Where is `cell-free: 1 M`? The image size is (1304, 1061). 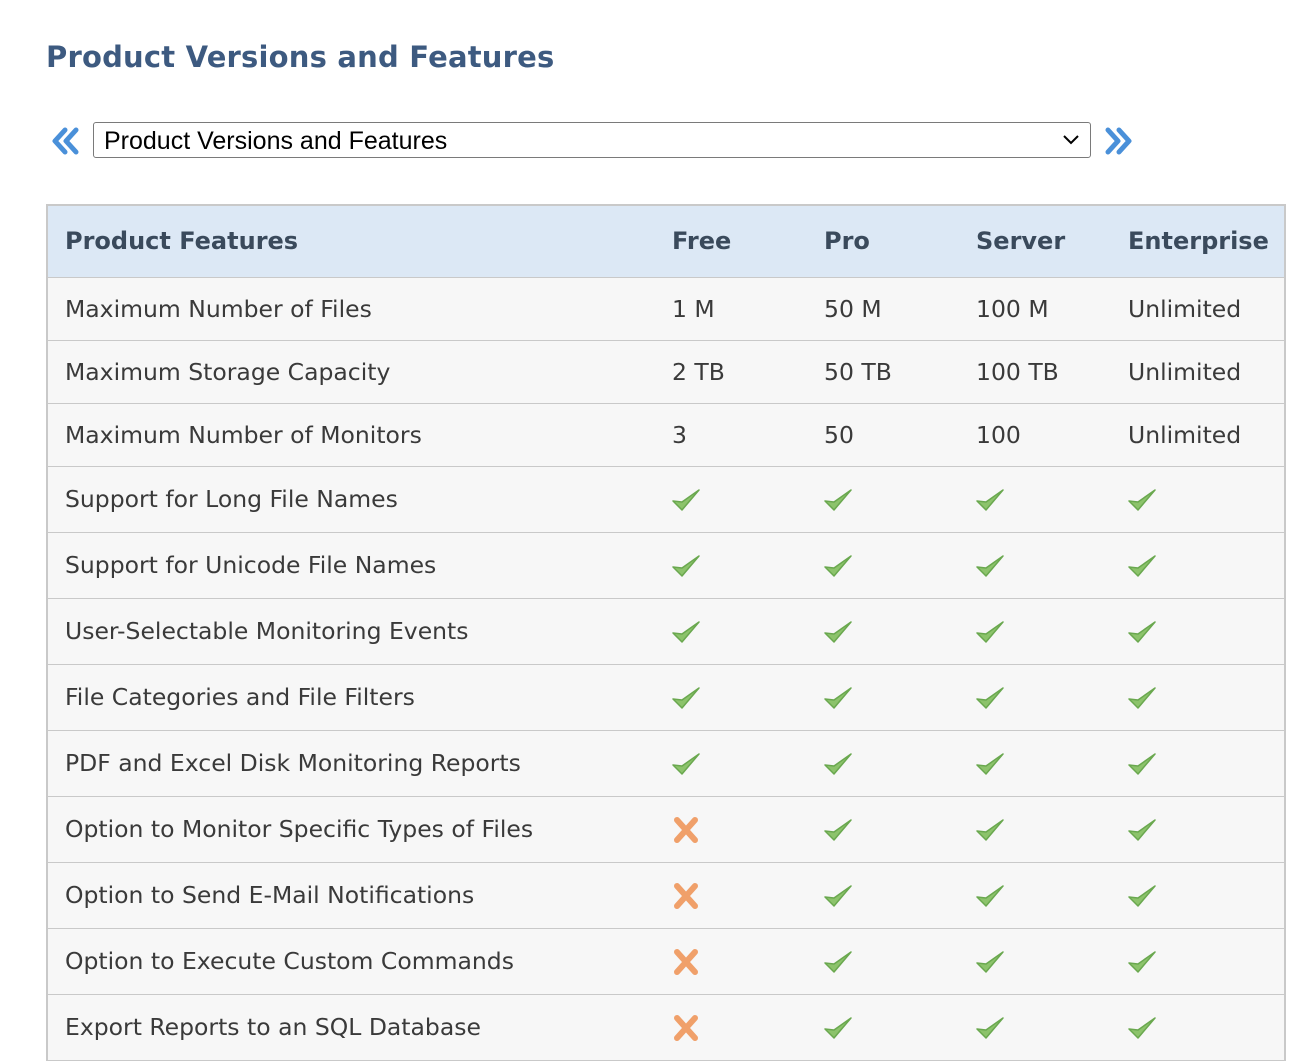 cell-free: 1 M is located at coordinates (731, 308).